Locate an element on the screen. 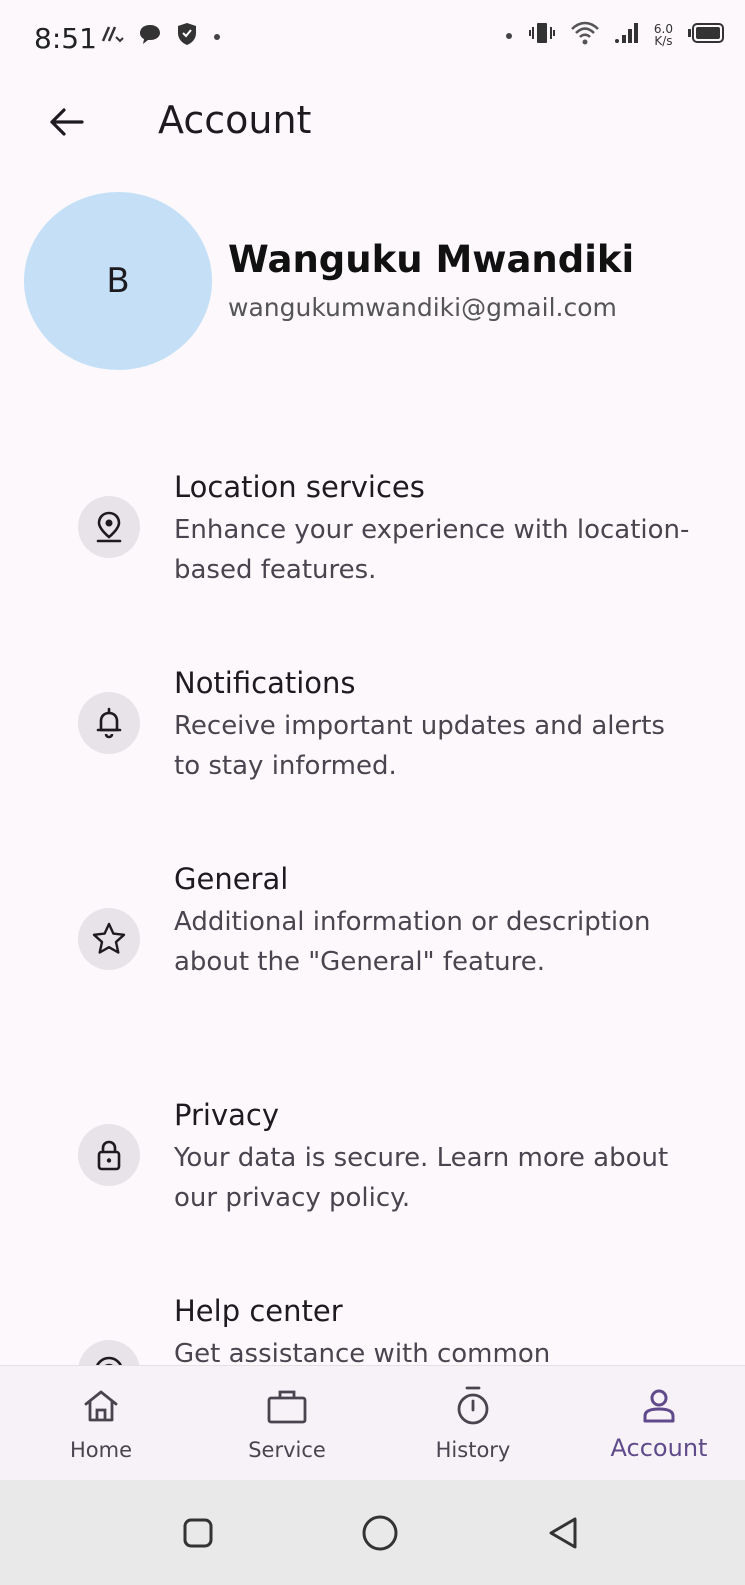  star-icon is located at coordinates (109, 939).